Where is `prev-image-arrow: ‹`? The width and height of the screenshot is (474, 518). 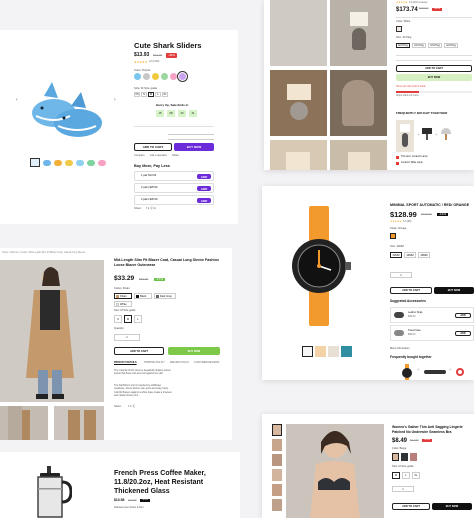
prev-image-arrow: ‹ is located at coordinates (17, 100).